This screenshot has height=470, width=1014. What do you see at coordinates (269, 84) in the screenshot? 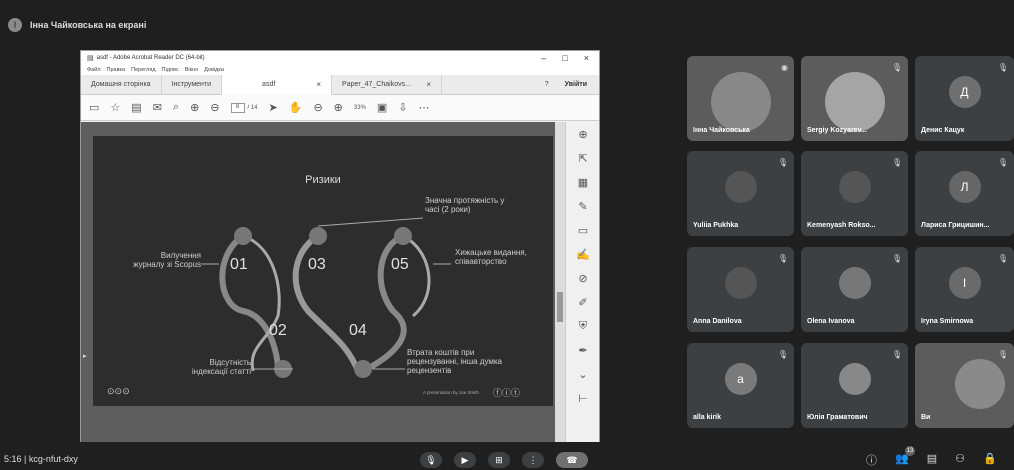
I see `tab-asdf-label: asdf` at bounding box center [269, 84].